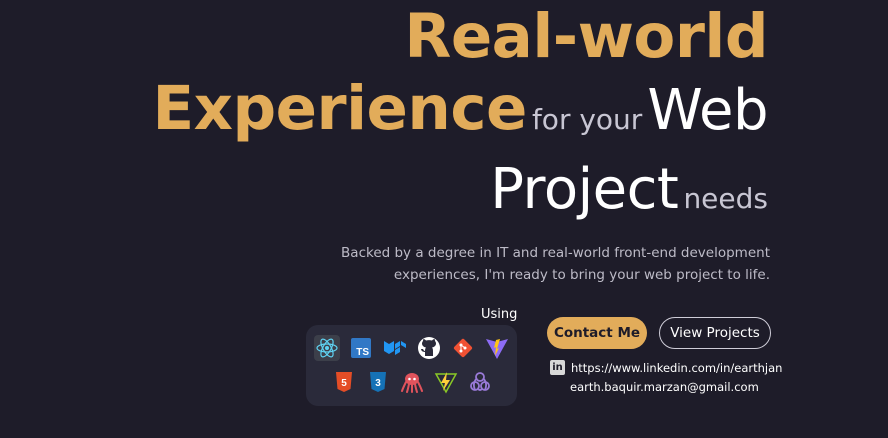 The image size is (888, 438). What do you see at coordinates (429, 348) in the screenshot?
I see `github-icon` at bounding box center [429, 348].